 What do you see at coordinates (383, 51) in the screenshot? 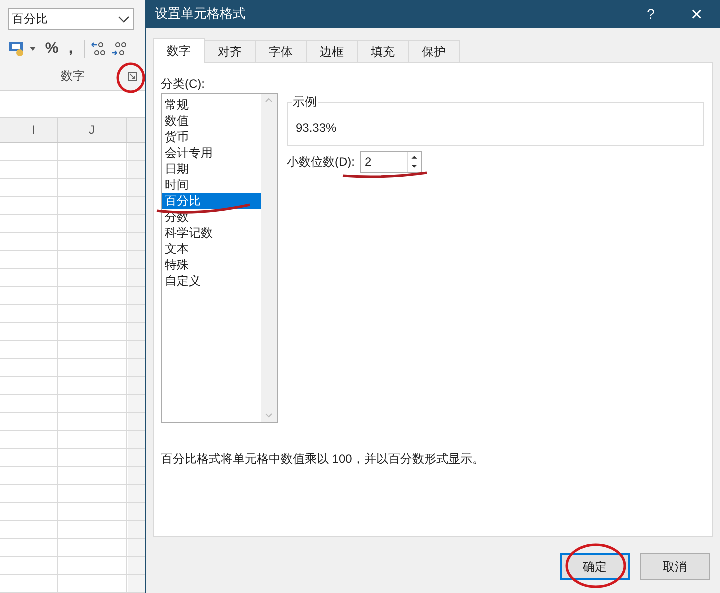
I see `tab: 填充` at bounding box center [383, 51].